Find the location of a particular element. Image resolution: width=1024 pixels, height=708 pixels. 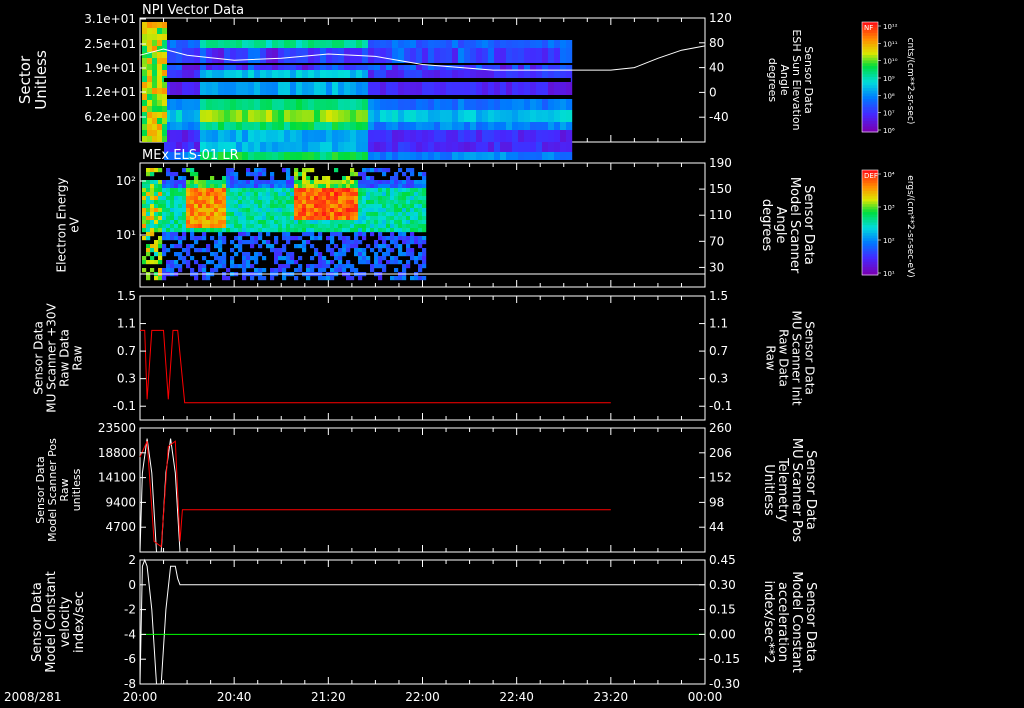

panel-2-right-tick-label: 30 is located at coordinates (716, 267).